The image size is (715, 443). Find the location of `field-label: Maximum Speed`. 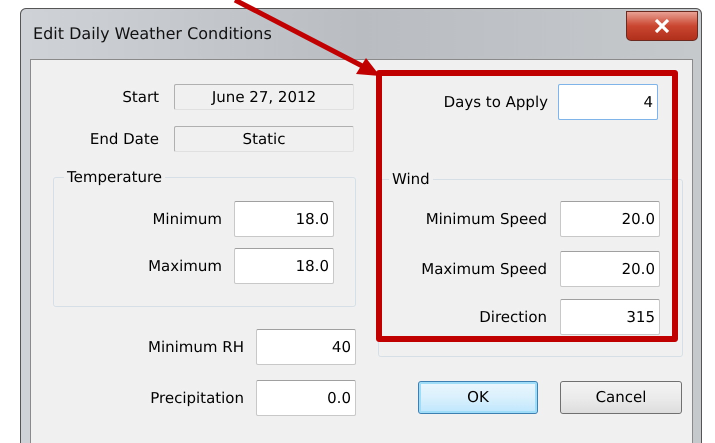

field-label: Maximum Speed is located at coordinates (484, 269).